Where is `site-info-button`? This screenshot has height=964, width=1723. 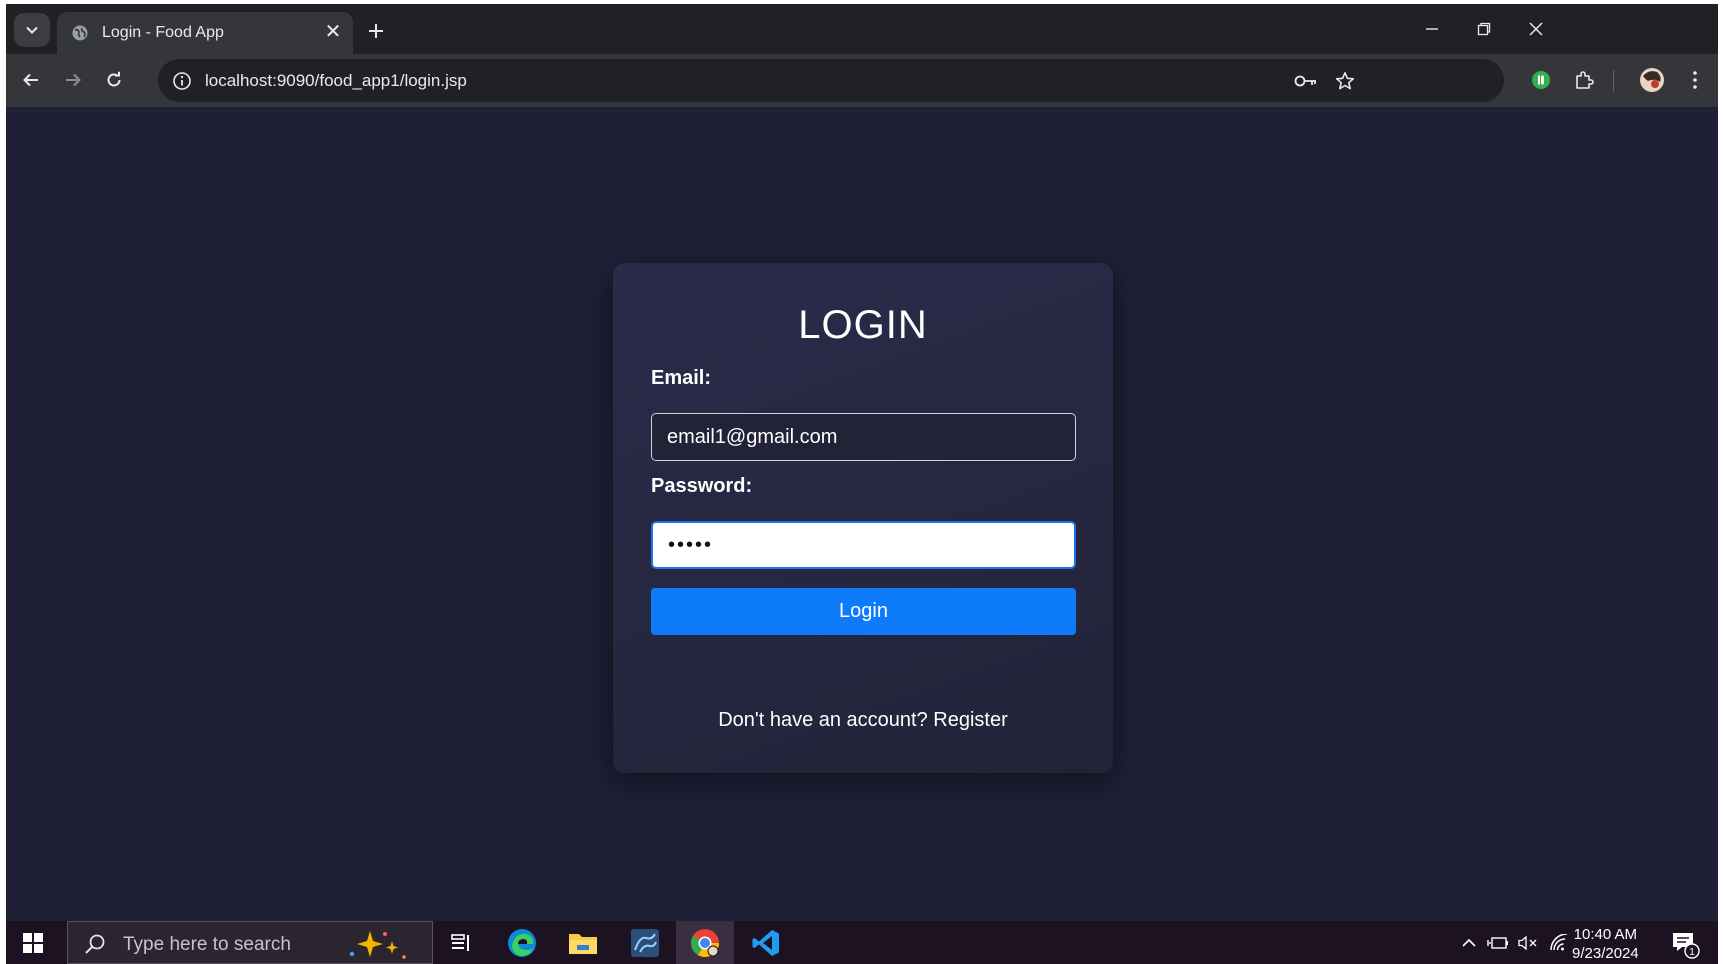
site-info-button is located at coordinates (182, 81).